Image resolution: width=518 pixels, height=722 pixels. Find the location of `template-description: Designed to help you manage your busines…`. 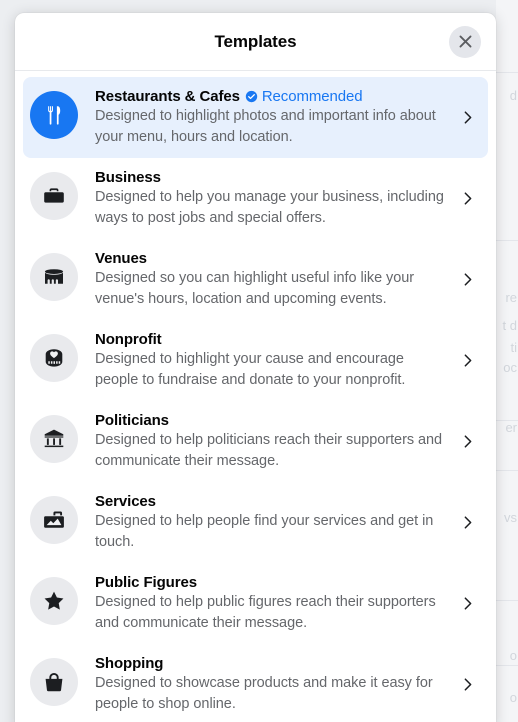

template-description: Designed to help you manage your busines… is located at coordinates (269, 207).